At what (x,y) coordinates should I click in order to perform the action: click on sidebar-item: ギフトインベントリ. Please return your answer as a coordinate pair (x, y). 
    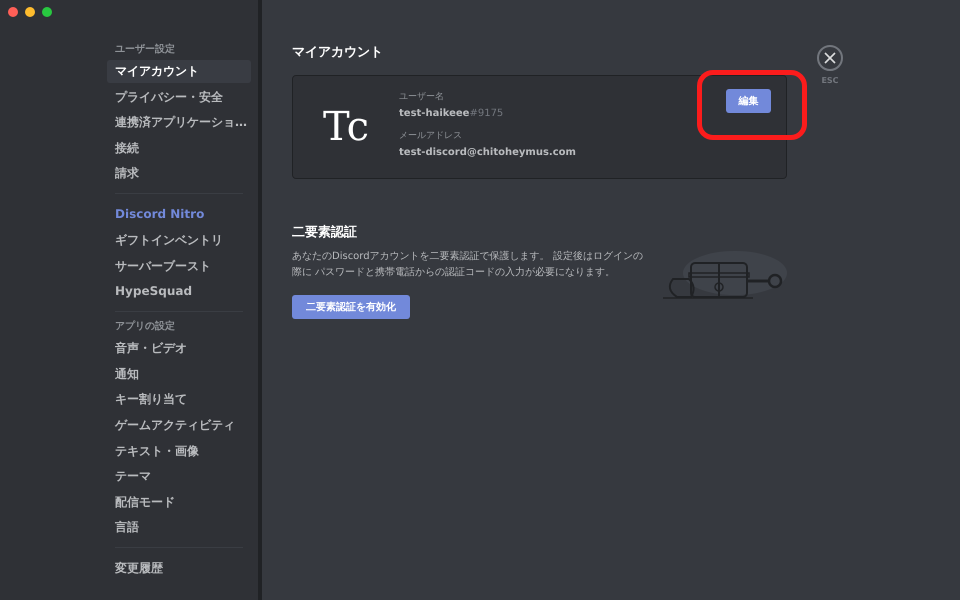
    Looking at the image, I should click on (179, 240).